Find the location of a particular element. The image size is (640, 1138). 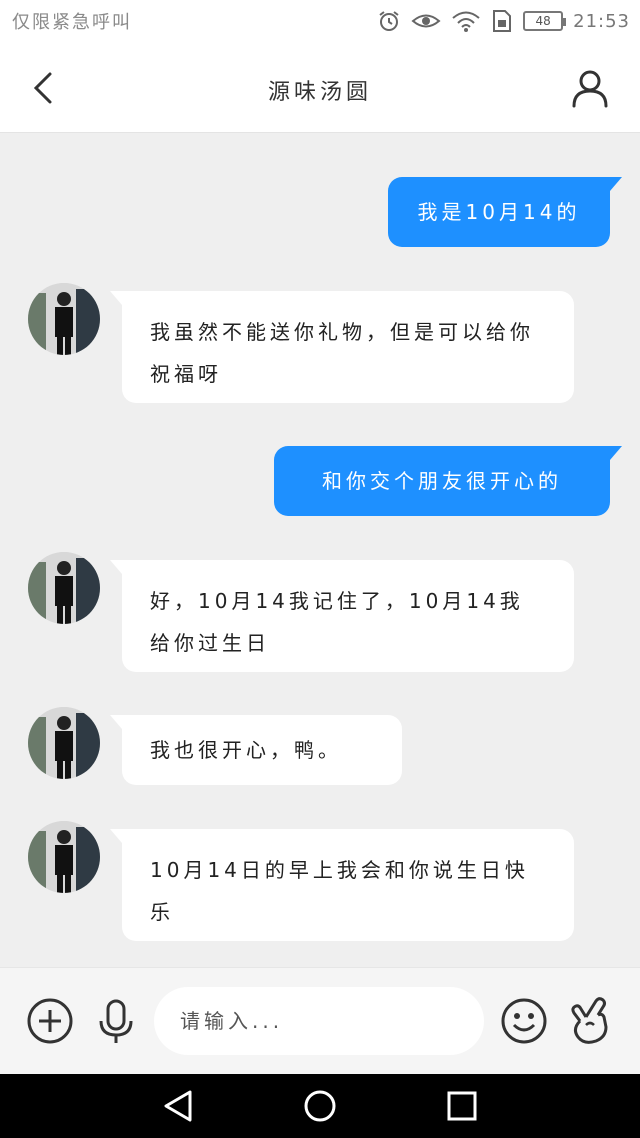

alarm-clock-icon is located at coordinates (389, 21).